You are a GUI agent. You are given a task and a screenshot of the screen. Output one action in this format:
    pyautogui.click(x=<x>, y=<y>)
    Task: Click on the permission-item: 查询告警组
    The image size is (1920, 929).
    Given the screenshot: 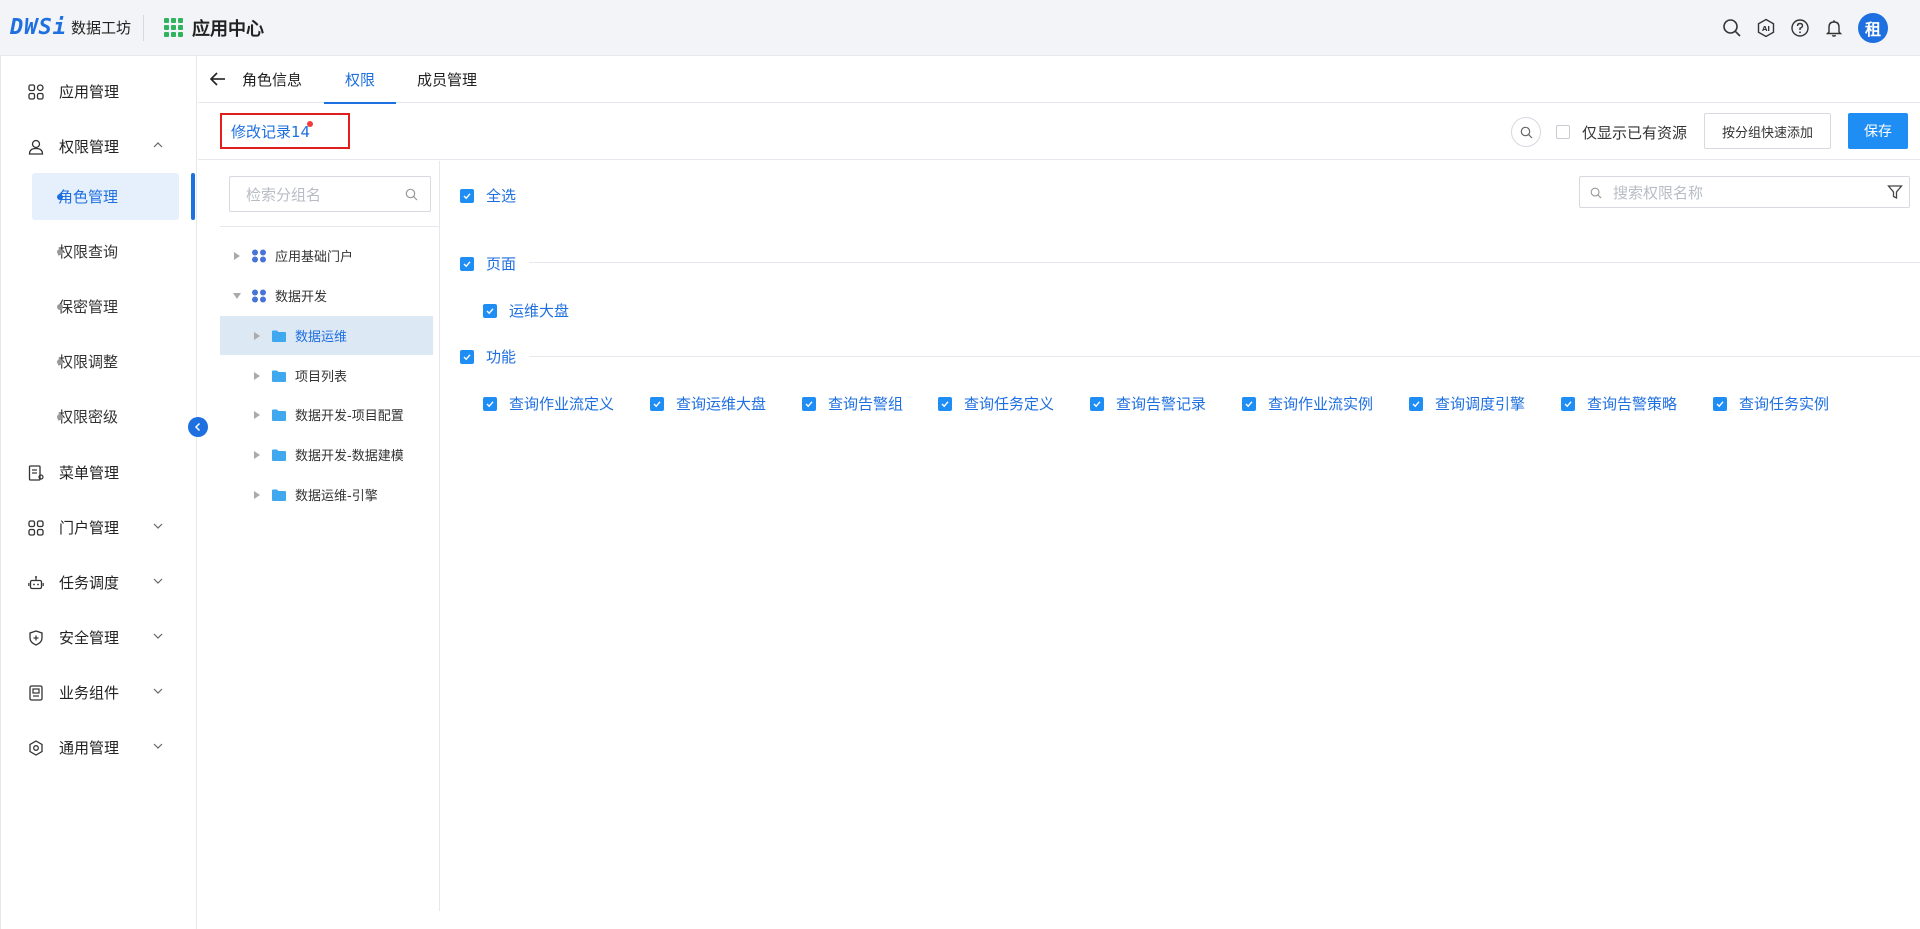 What is the action you would take?
    pyautogui.click(x=852, y=403)
    